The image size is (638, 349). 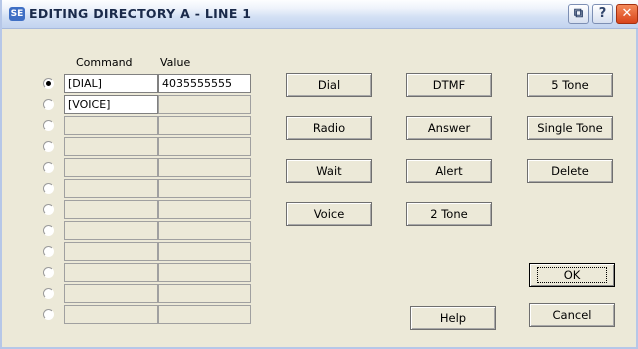 What do you see at coordinates (572, 315) in the screenshot?
I see `cancel-button: Cancel` at bounding box center [572, 315].